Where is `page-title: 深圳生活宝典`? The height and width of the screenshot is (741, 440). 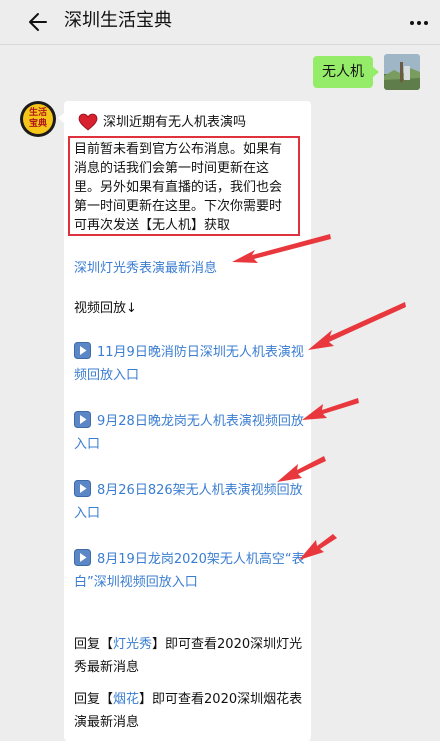 page-title: 深圳生活宝典 is located at coordinates (118, 20).